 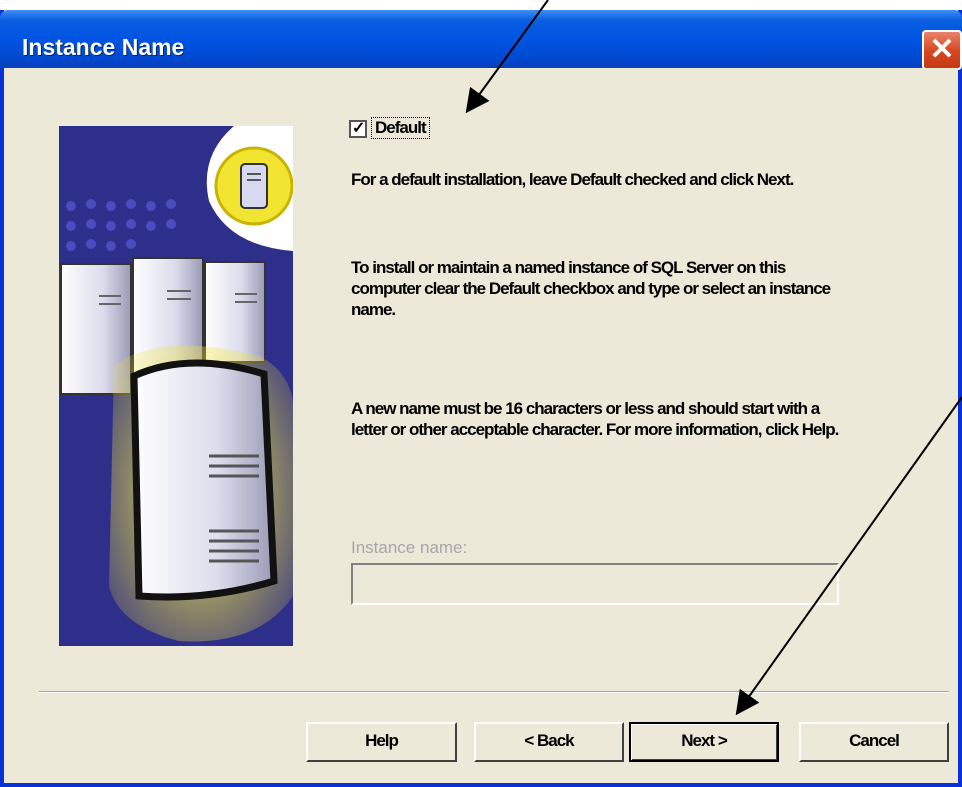 I want to click on back-button: < Back, so click(x=549, y=742).